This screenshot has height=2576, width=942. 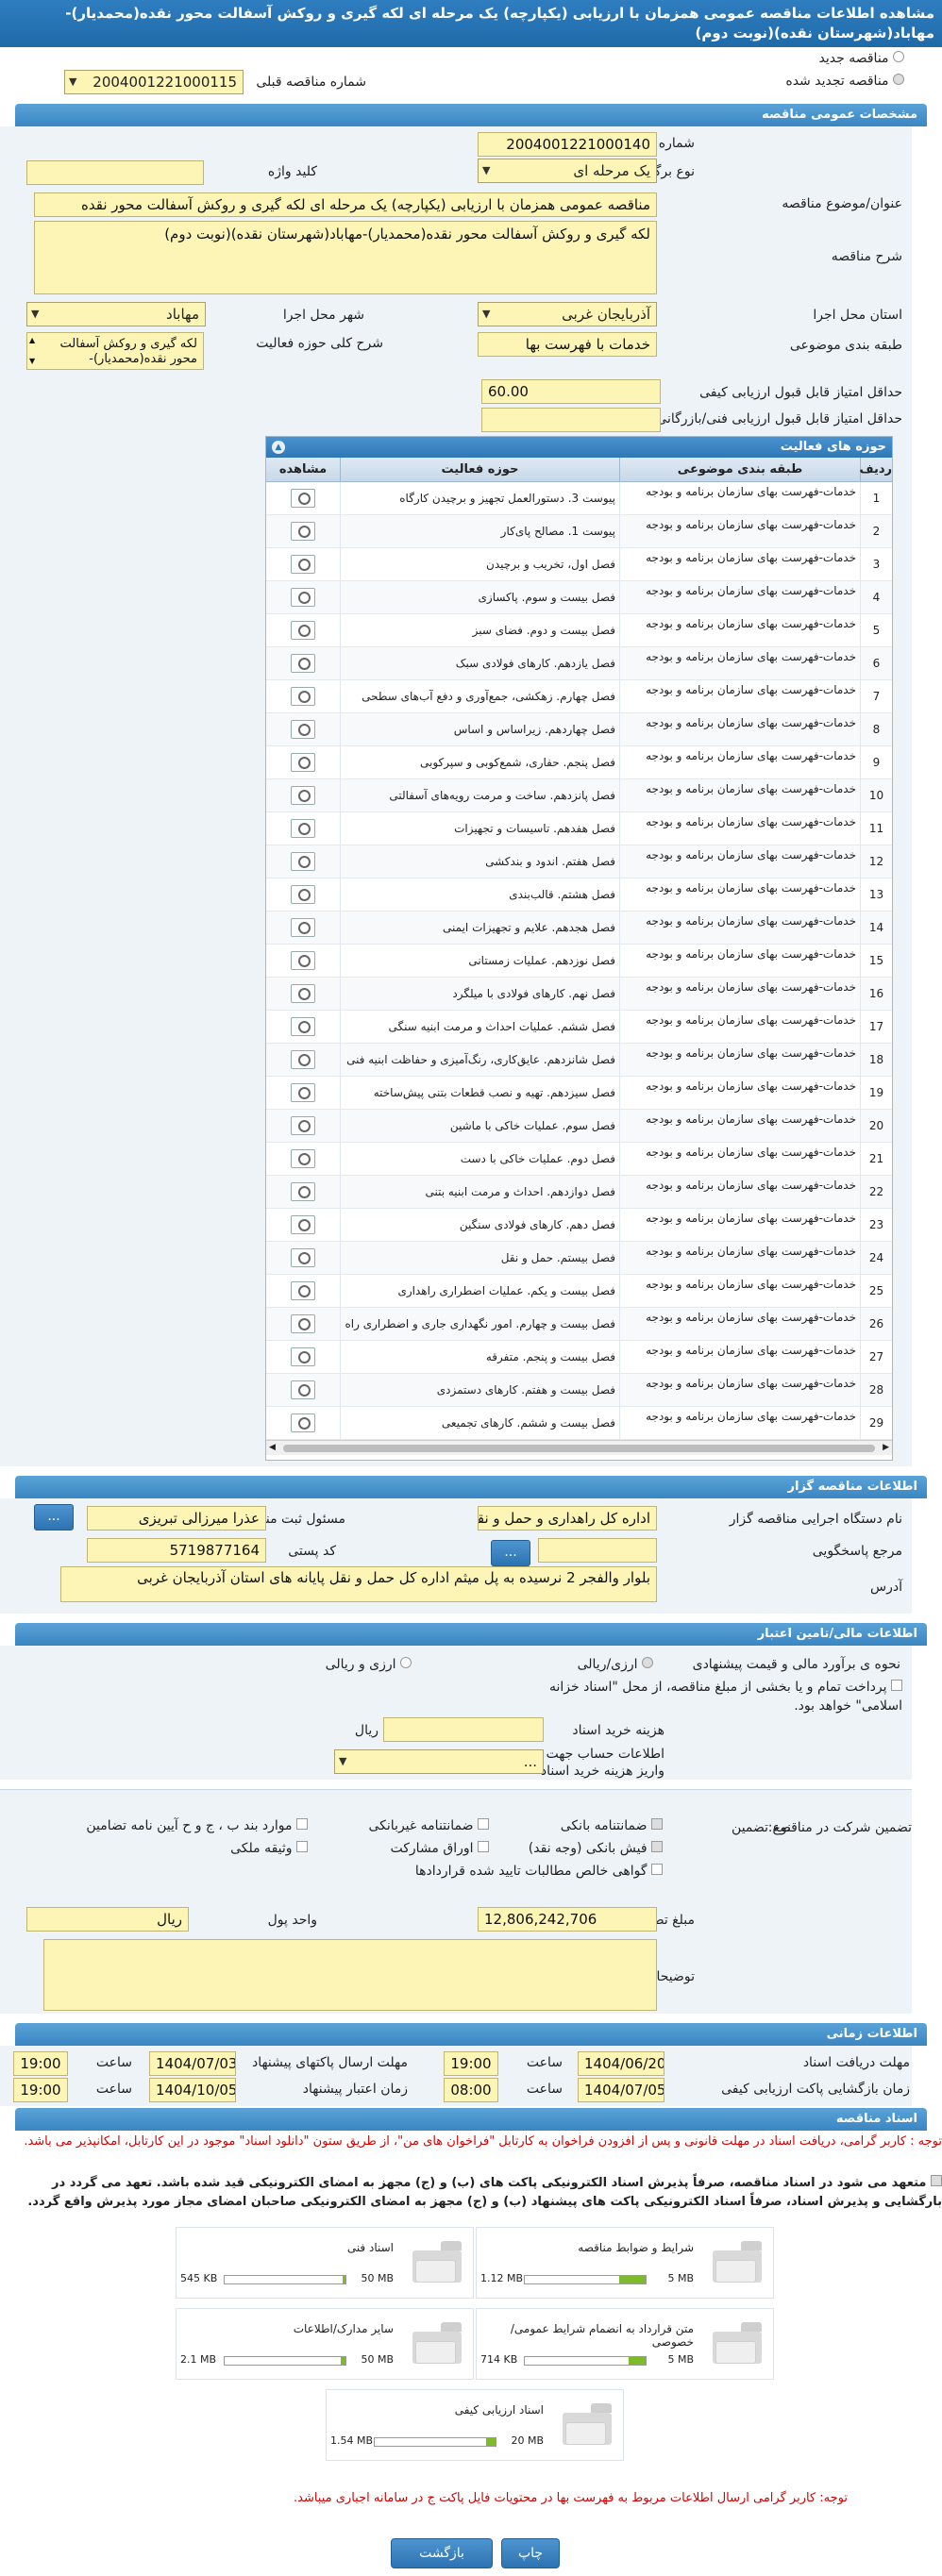 I want to click on rial-option: ارزی/ریالی, so click(x=616, y=1664).